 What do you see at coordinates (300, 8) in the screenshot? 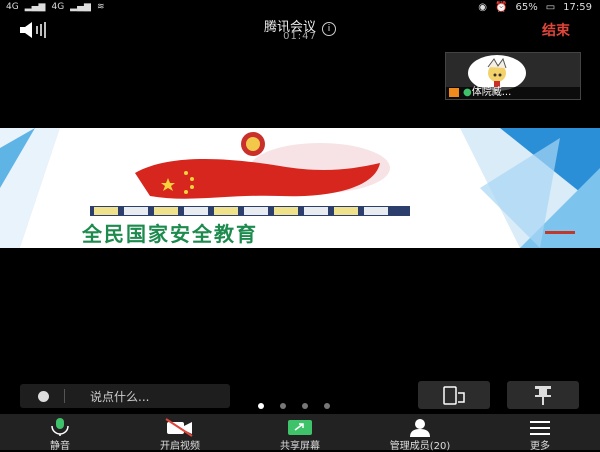
I see `status-bar: 4G ▂▄▆ 4G ▂▄▆ ≋ ◉ ⏰ 65% ▭ 17:59` at bounding box center [300, 8].